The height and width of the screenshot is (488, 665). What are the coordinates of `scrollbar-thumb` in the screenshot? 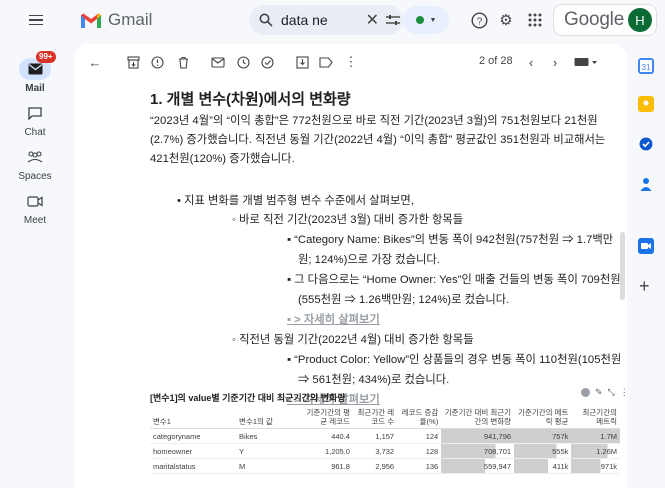 It's located at (622, 266).